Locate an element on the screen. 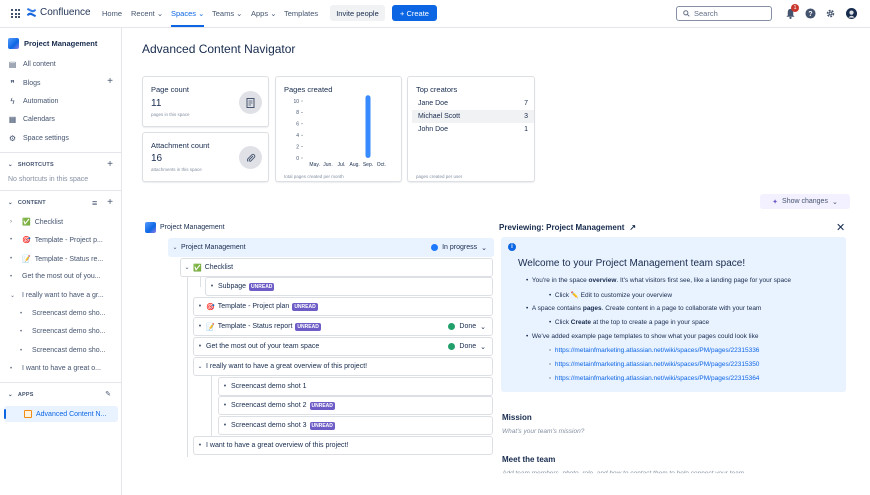  user-avatar is located at coordinates (851, 13).